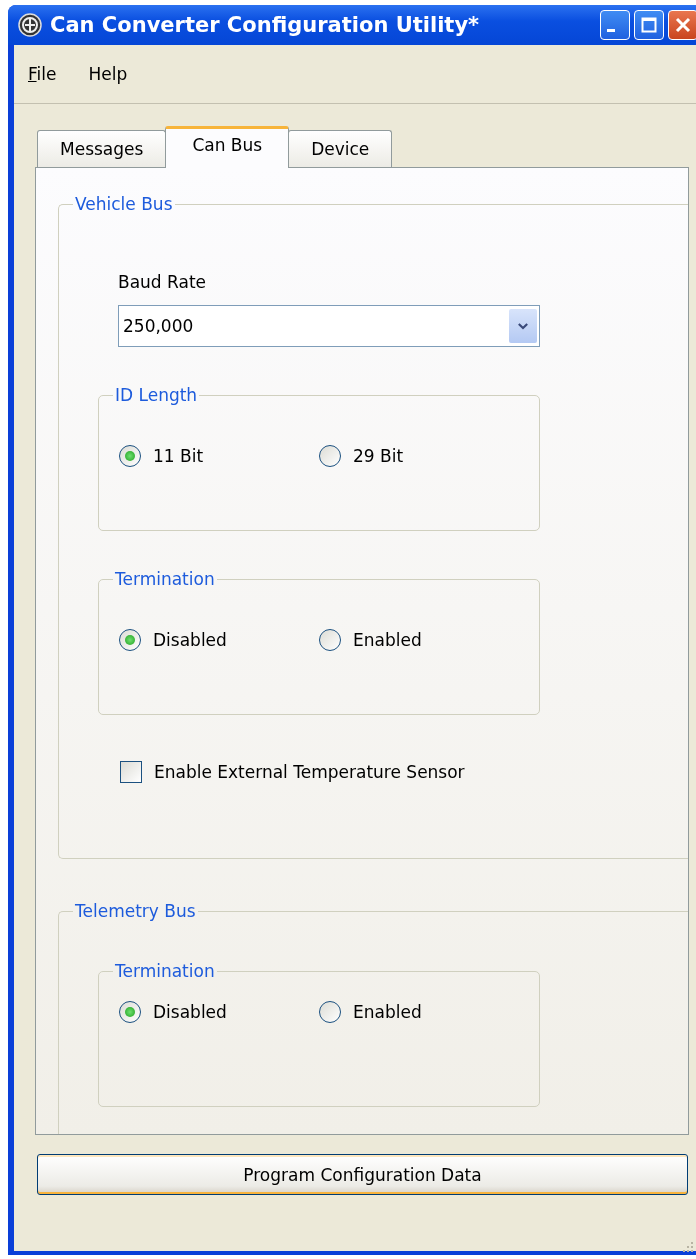  Describe the element at coordinates (156, 395) in the screenshot. I see `group-title: ID Length` at that location.